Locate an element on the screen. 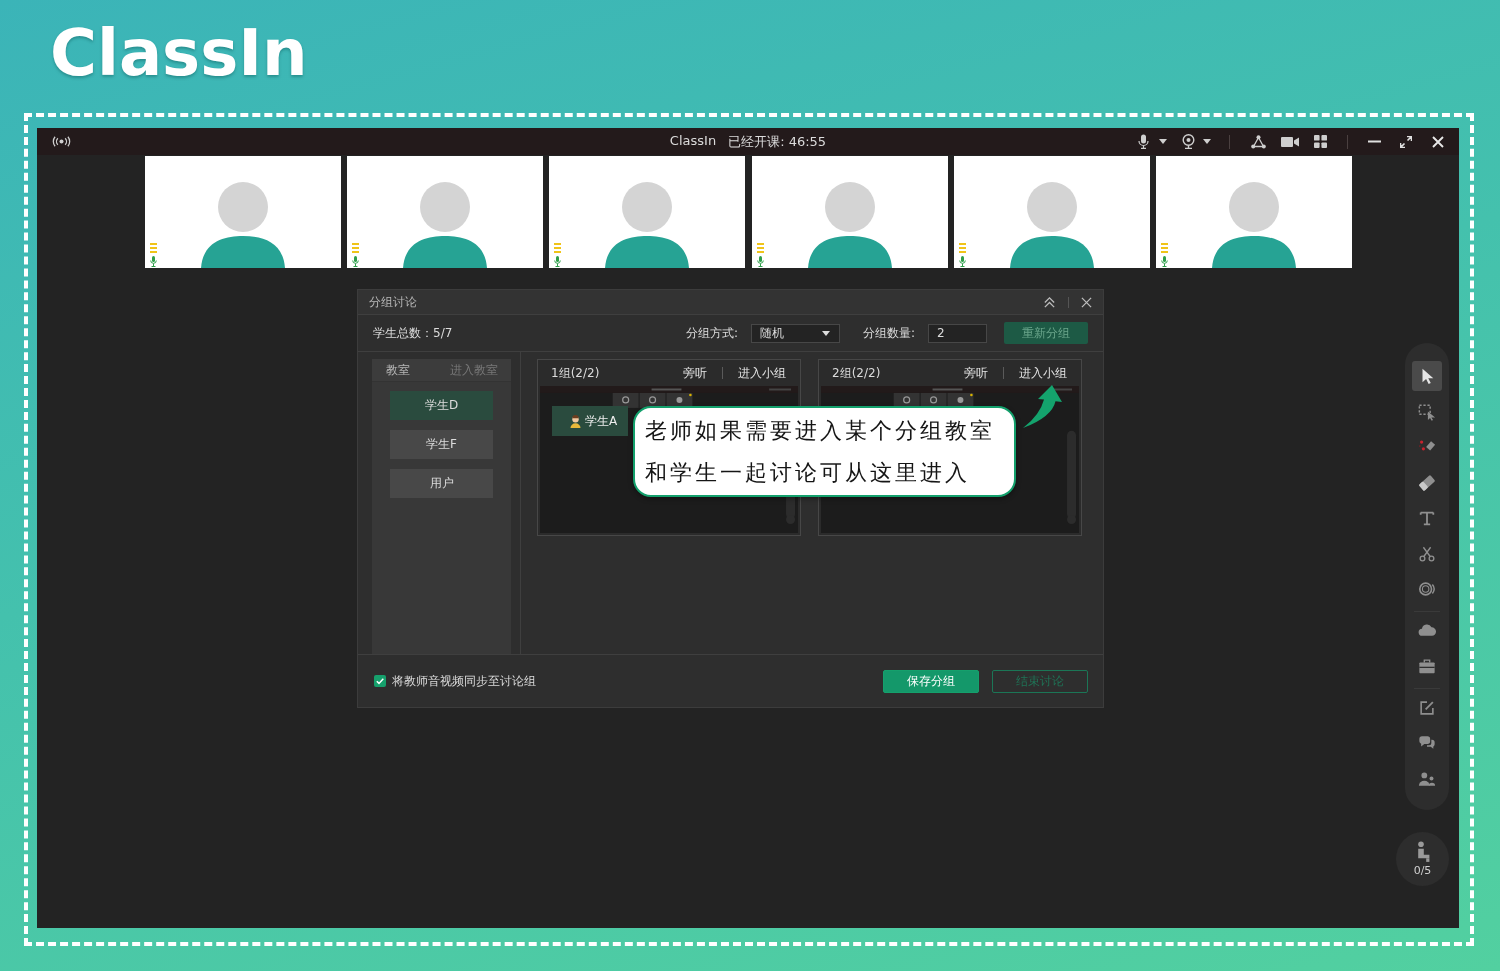  toolbox-icon is located at coordinates (1427, 665).